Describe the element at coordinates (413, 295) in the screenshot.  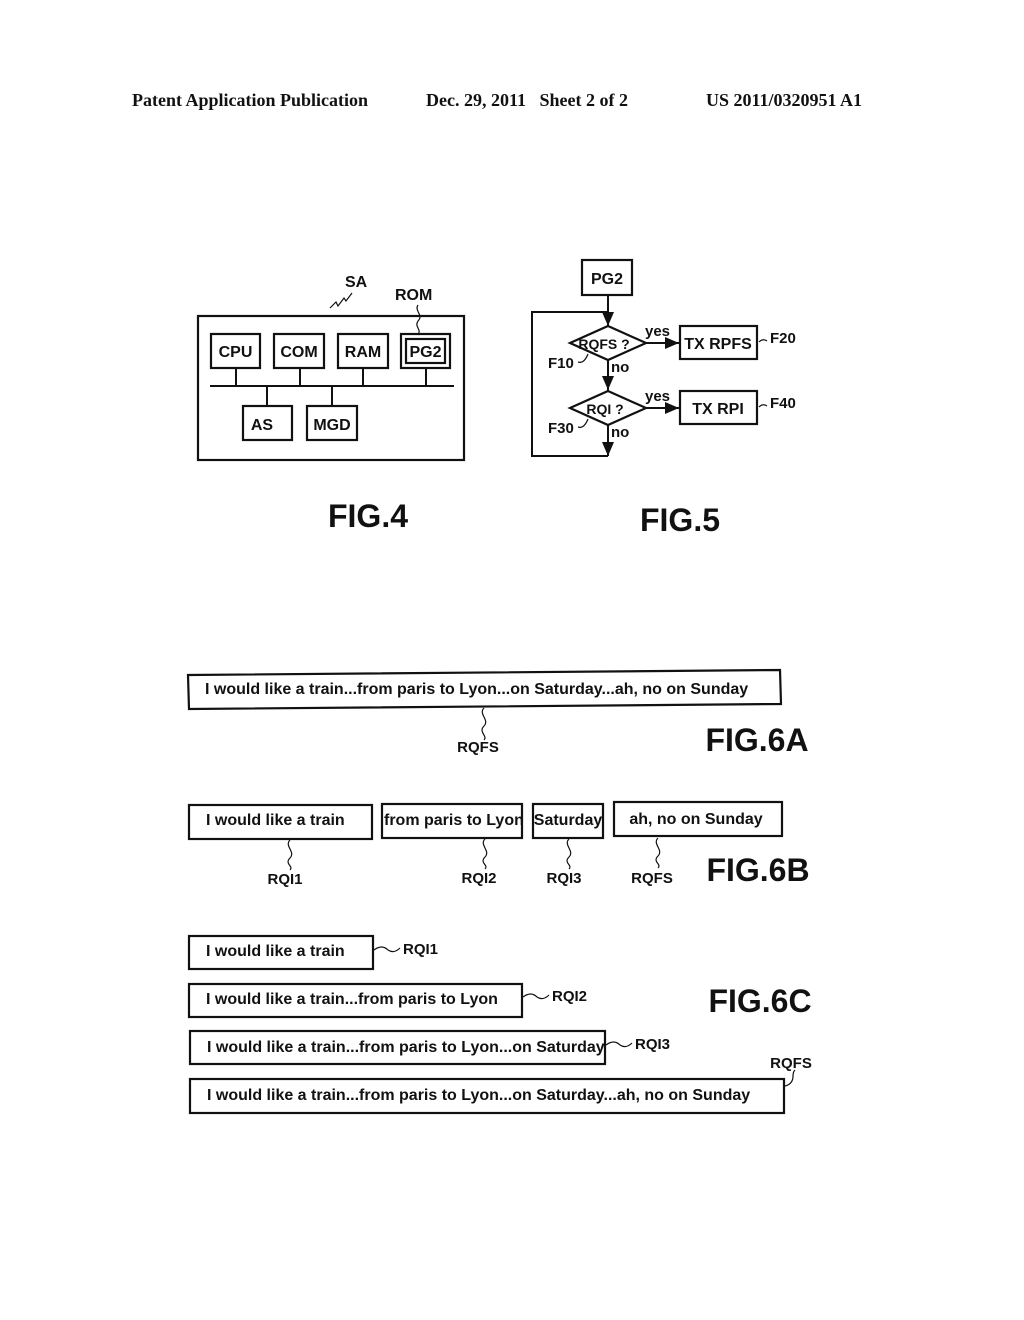
I see `rom-label: ROM` at that location.